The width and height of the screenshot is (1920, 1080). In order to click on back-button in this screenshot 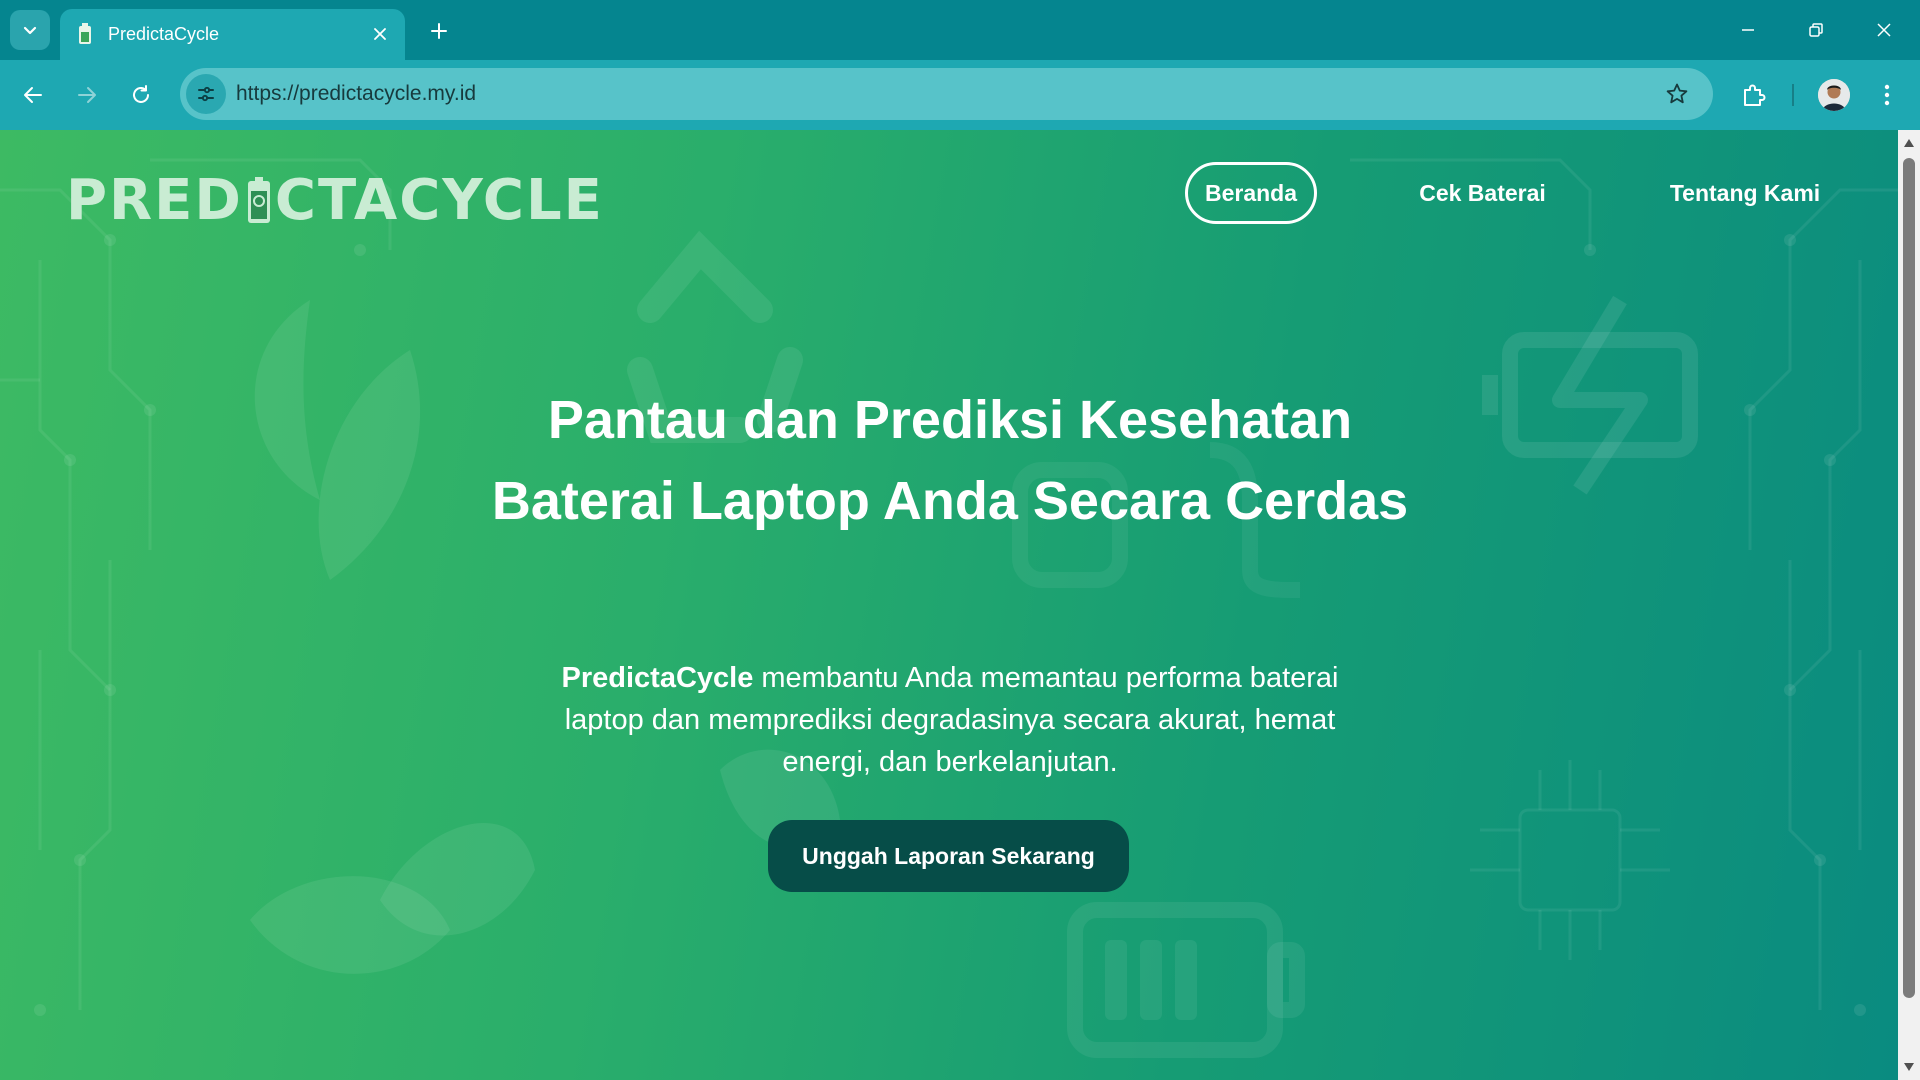, I will do `click(33, 95)`.